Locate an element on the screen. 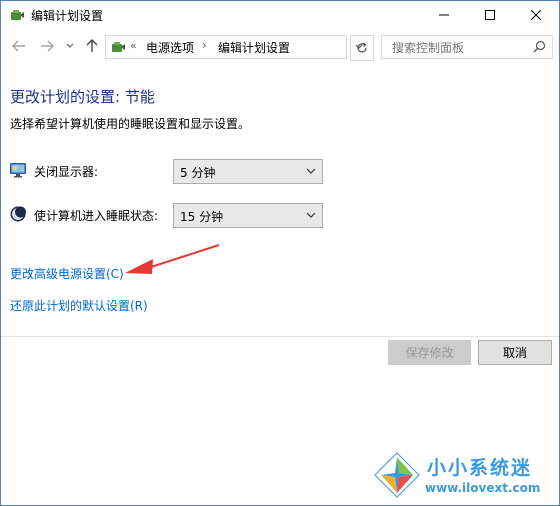 The width and height of the screenshot is (560, 506). minimize-icon is located at coordinates (444, 15).